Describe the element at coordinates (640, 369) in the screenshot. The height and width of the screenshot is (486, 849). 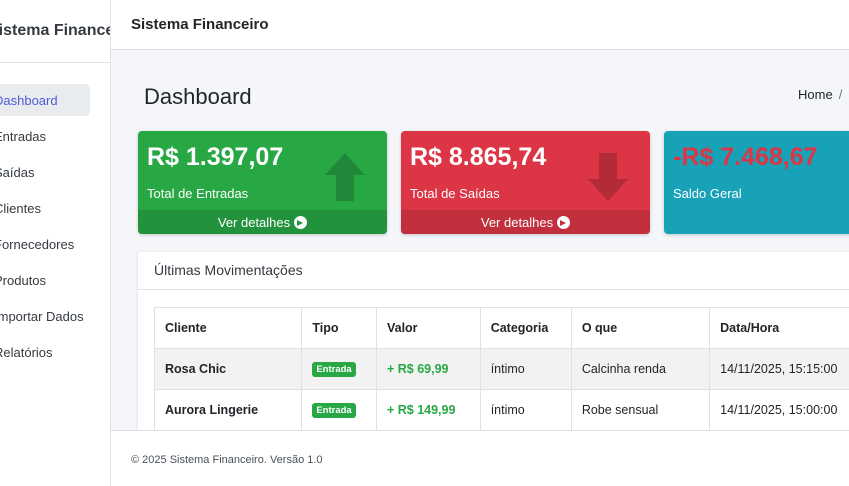
I see `cell-o-que: Calcinha renda` at that location.